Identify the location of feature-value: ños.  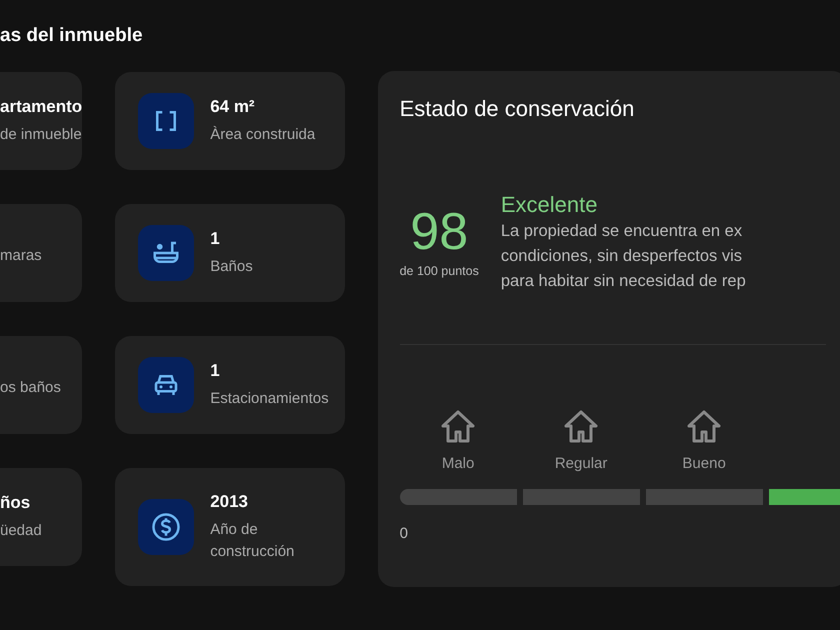
(16, 503).